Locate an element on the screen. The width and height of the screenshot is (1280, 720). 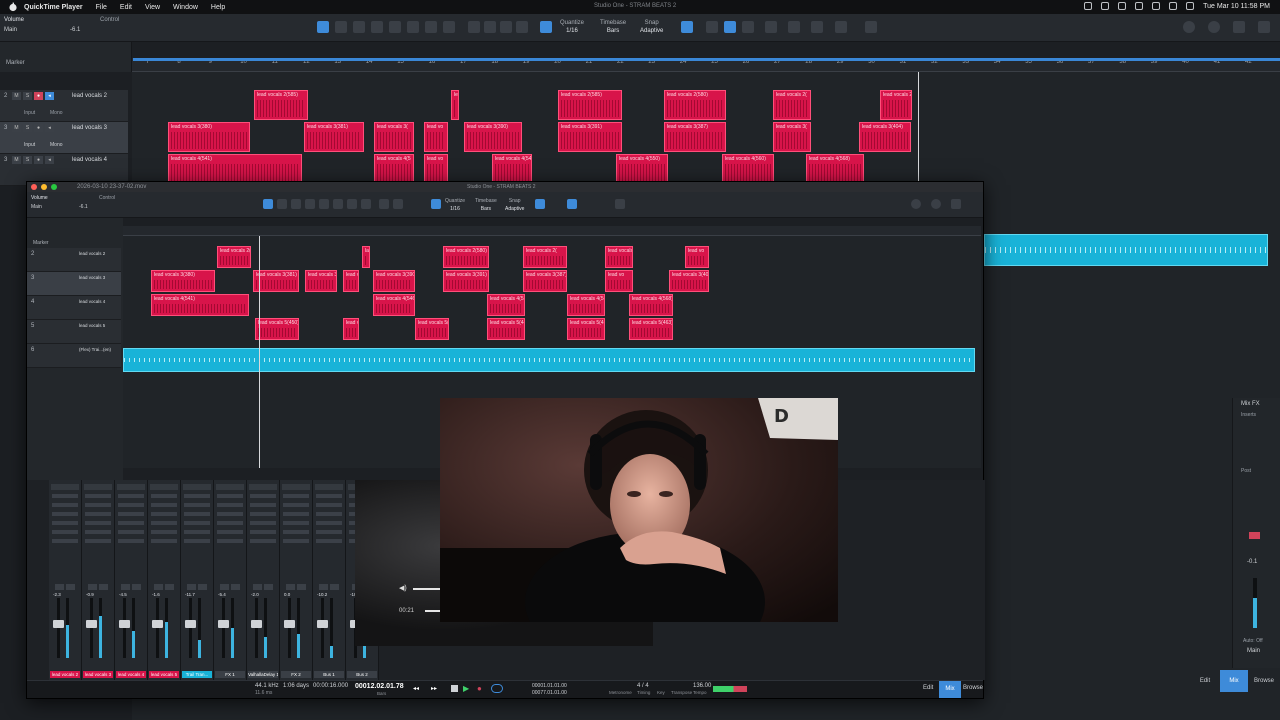
channel-name: Bus 2 is located at coordinates (362, 674).